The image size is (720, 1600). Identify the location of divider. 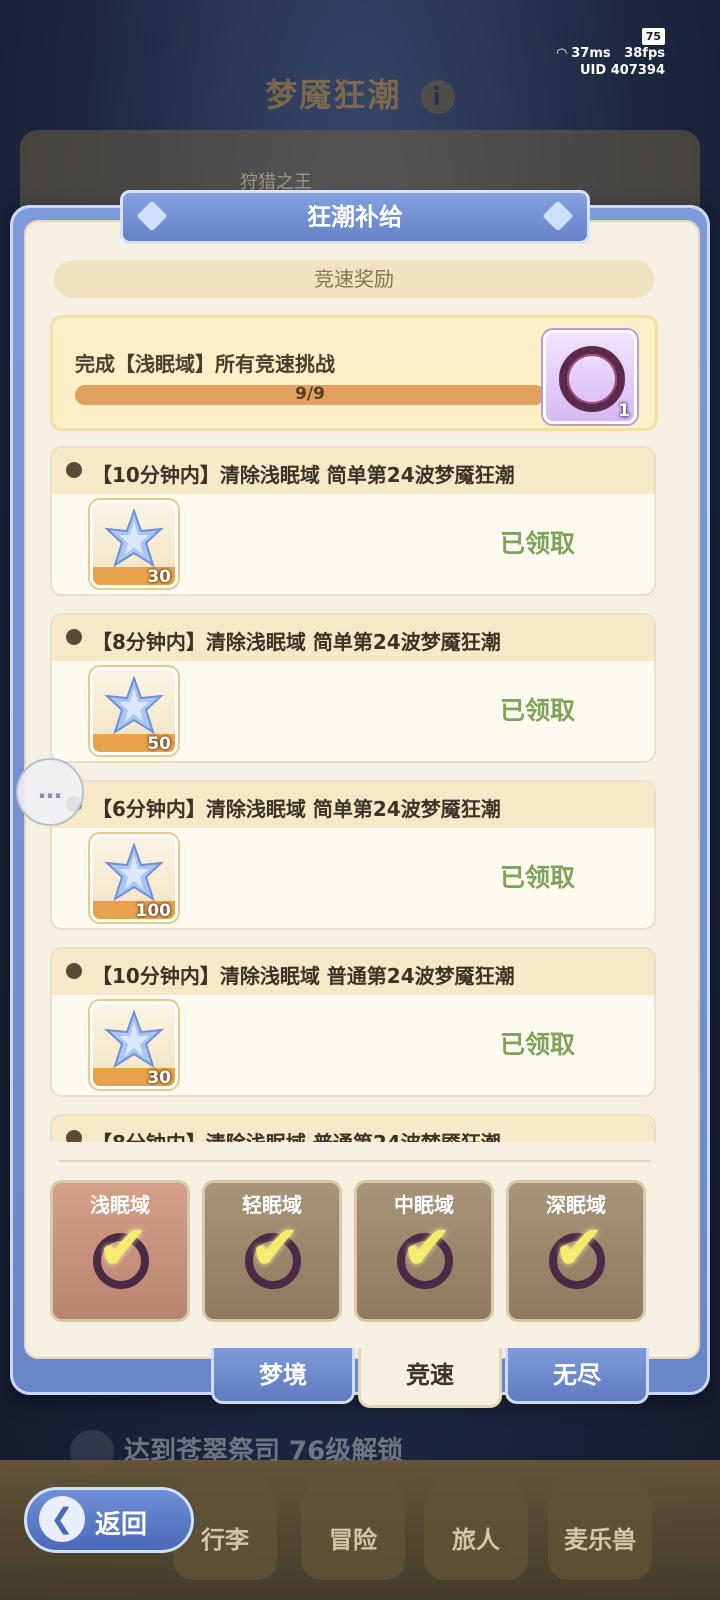
(354, 1161).